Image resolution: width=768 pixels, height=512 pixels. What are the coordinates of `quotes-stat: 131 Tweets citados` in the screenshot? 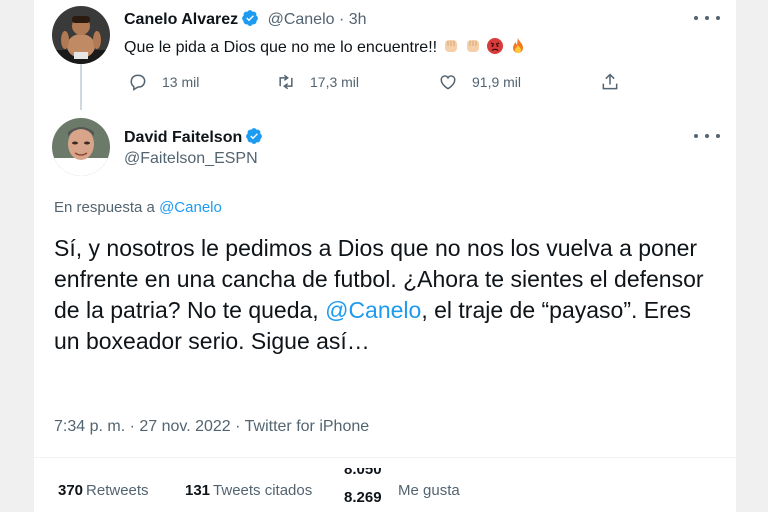 It's located at (248, 490).